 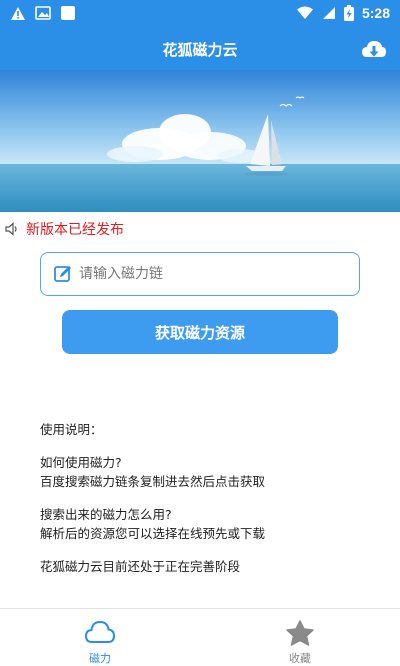 What do you see at coordinates (140, 566) in the screenshot?
I see `status-note: 花狐磁力云目前还处于正在完善阶段` at bounding box center [140, 566].